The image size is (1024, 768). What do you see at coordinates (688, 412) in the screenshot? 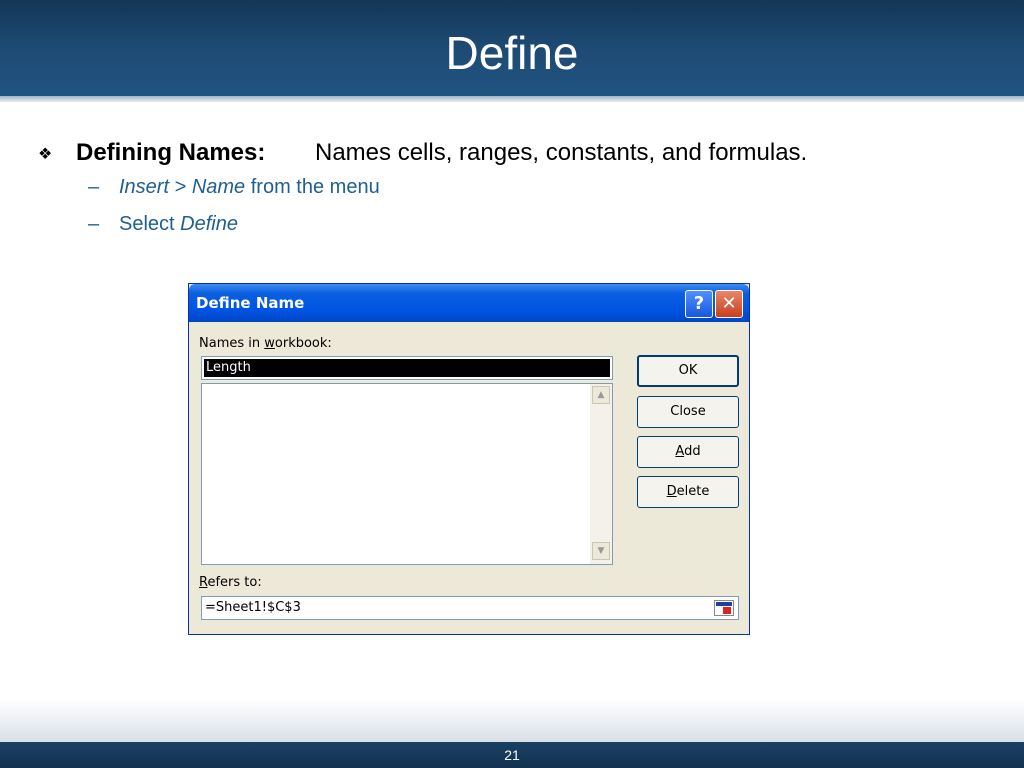
I see `close-button: Close` at bounding box center [688, 412].